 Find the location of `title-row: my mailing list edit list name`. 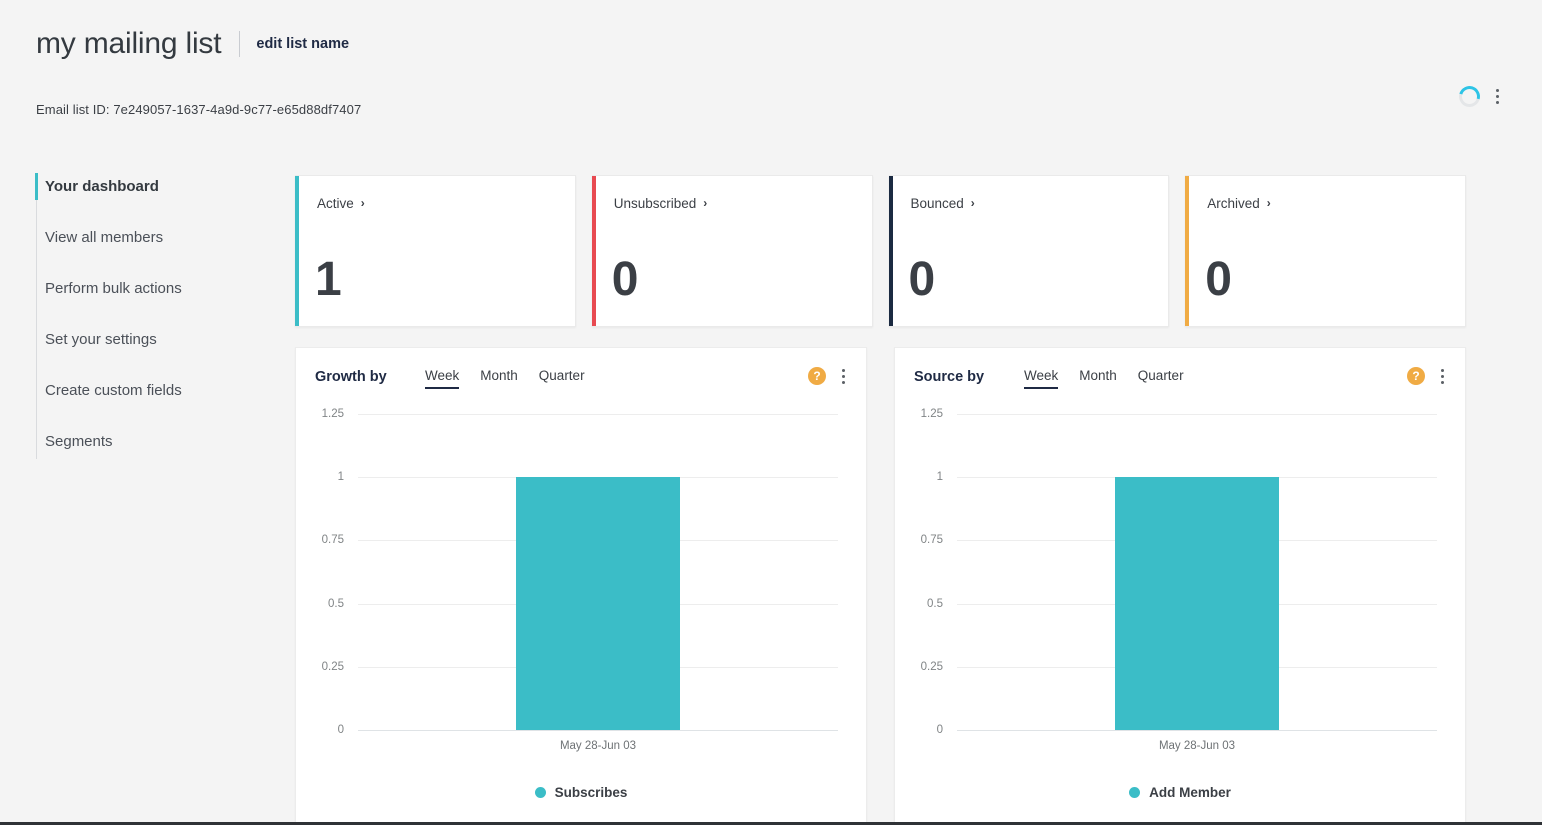

title-row: my mailing list edit list name is located at coordinates (192, 44).